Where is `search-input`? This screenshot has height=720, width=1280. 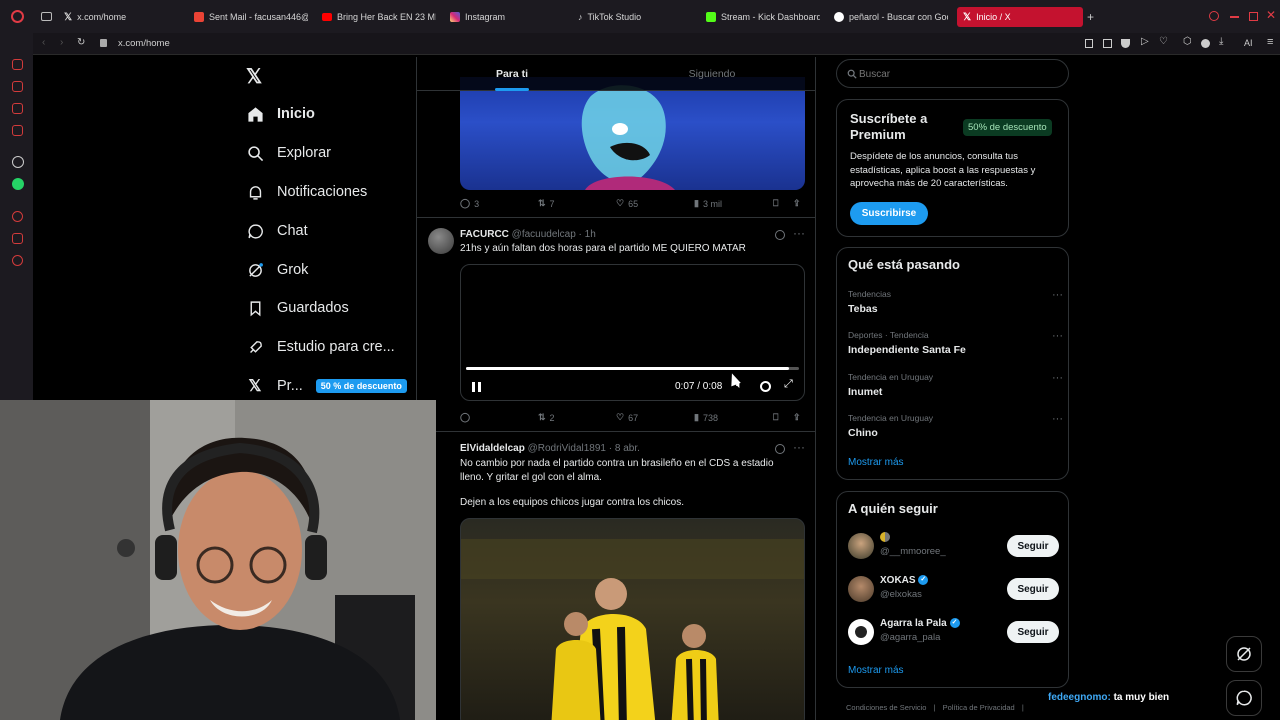 search-input is located at coordinates (959, 74).